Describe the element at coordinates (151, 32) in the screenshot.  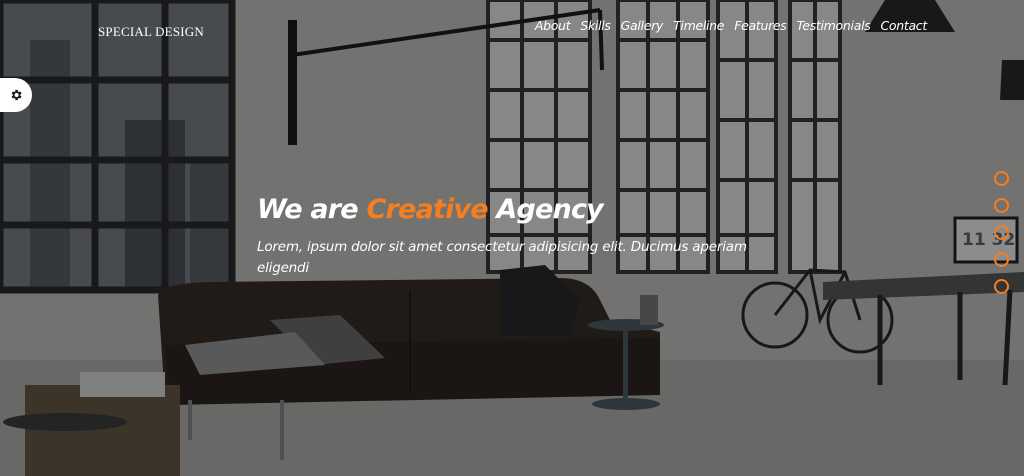
I see `site-logo: SPECIAL DESIGN` at that location.